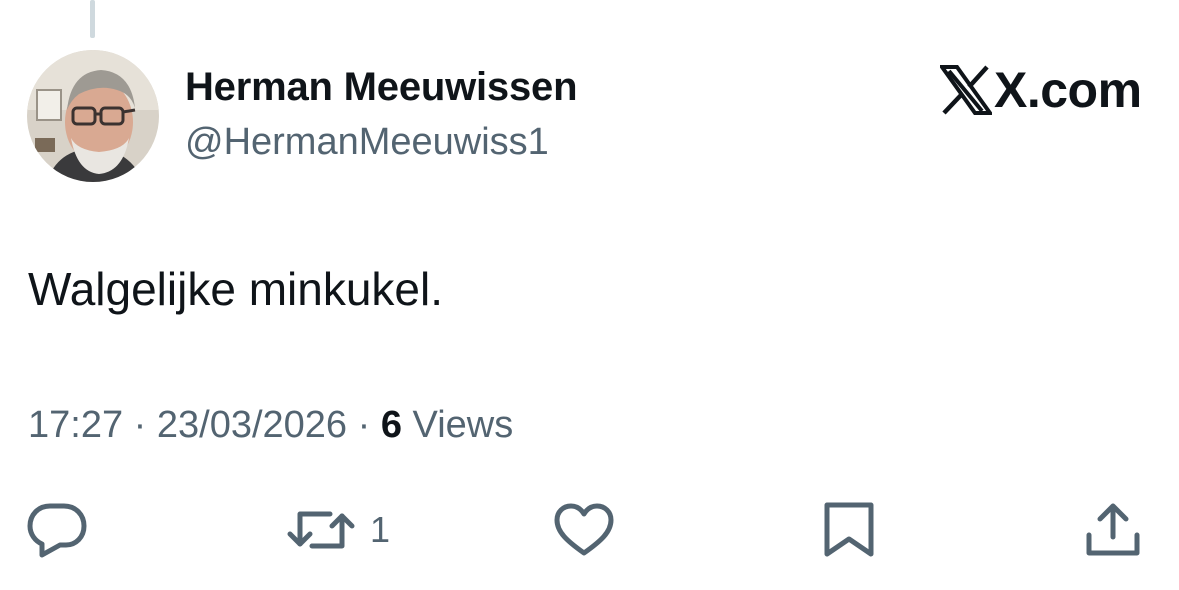 Image resolution: width=1179 pixels, height=590 pixels. What do you see at coordinates (463, 425) in the screenshot?
I see `views-label: Views` at bounding box center [463, 425].